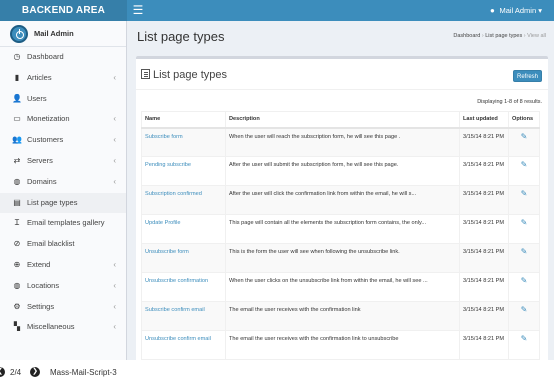 Image resolution: width=560 pixels, height=384 pixels. What do you see at coordinates (54, 33) in the screenshot?
I see `sidebar-user-name: Mail Admin` at bounding box center [54, 33].